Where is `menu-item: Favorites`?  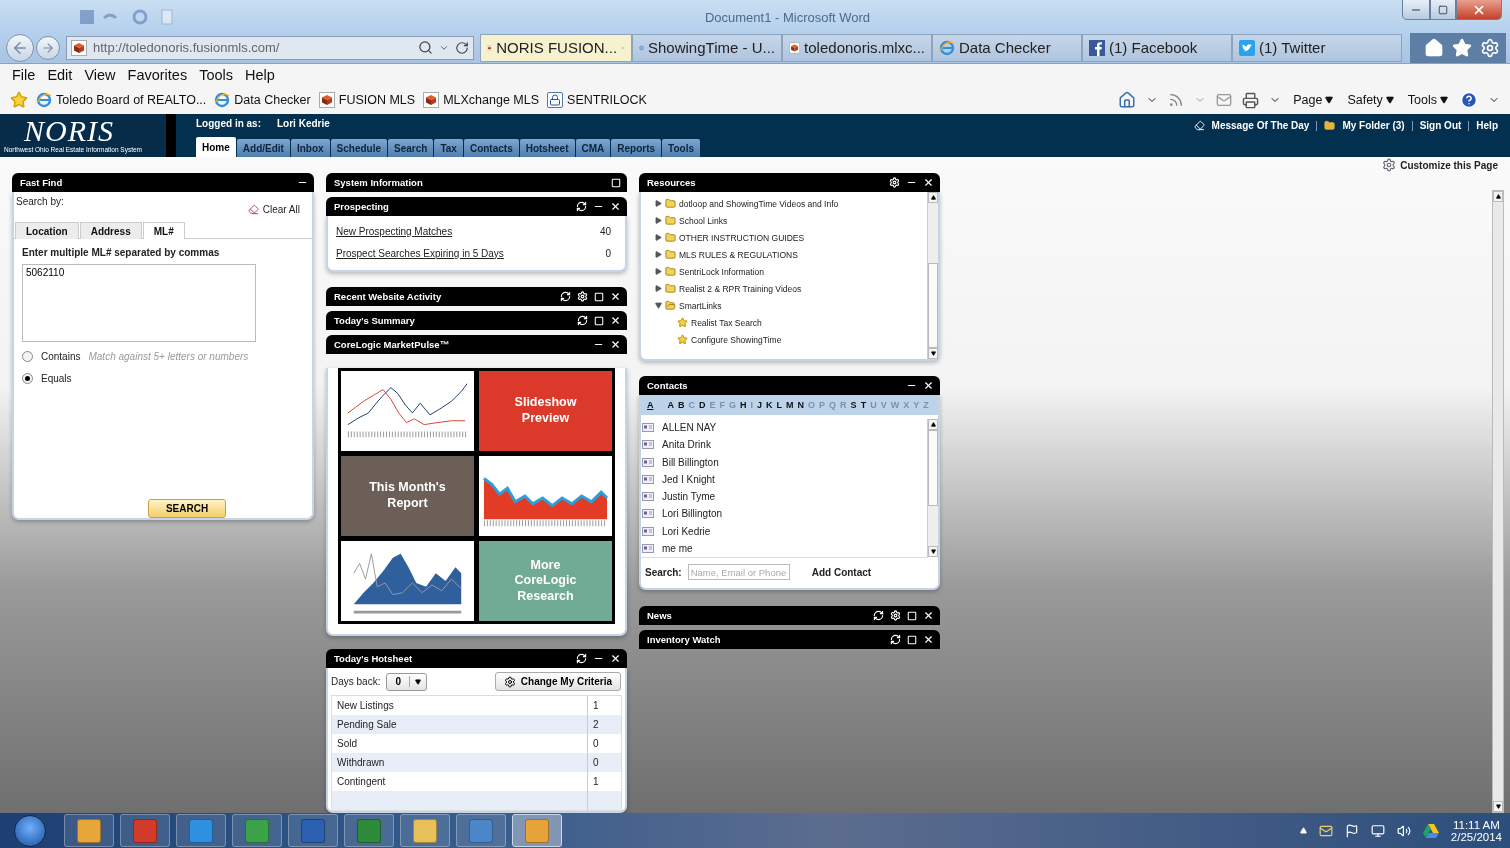 menu-item: Favorites is located at coordinates (157, 75).